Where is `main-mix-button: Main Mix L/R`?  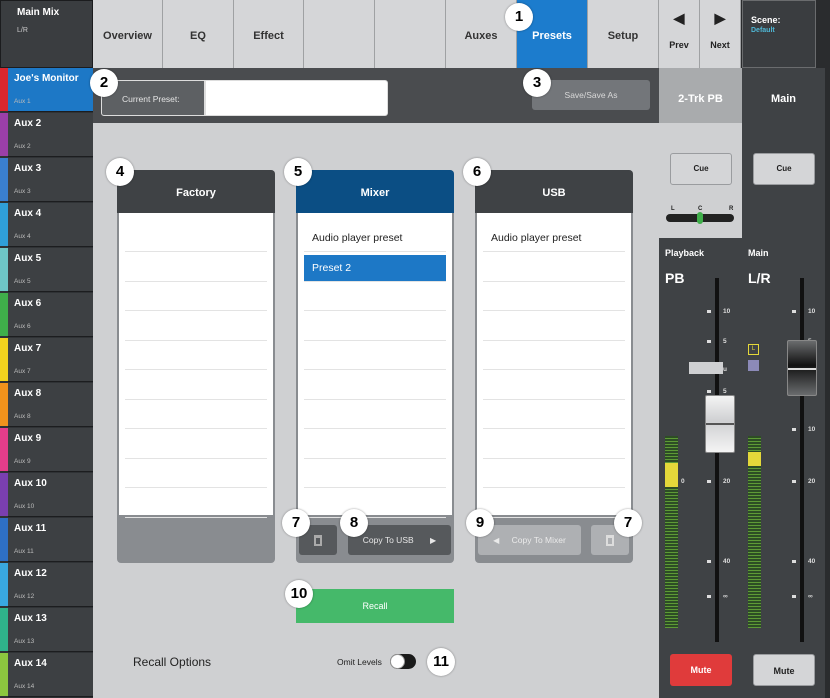
main-mix-button: Main Mix L/R is located at coordinates (46, 34).